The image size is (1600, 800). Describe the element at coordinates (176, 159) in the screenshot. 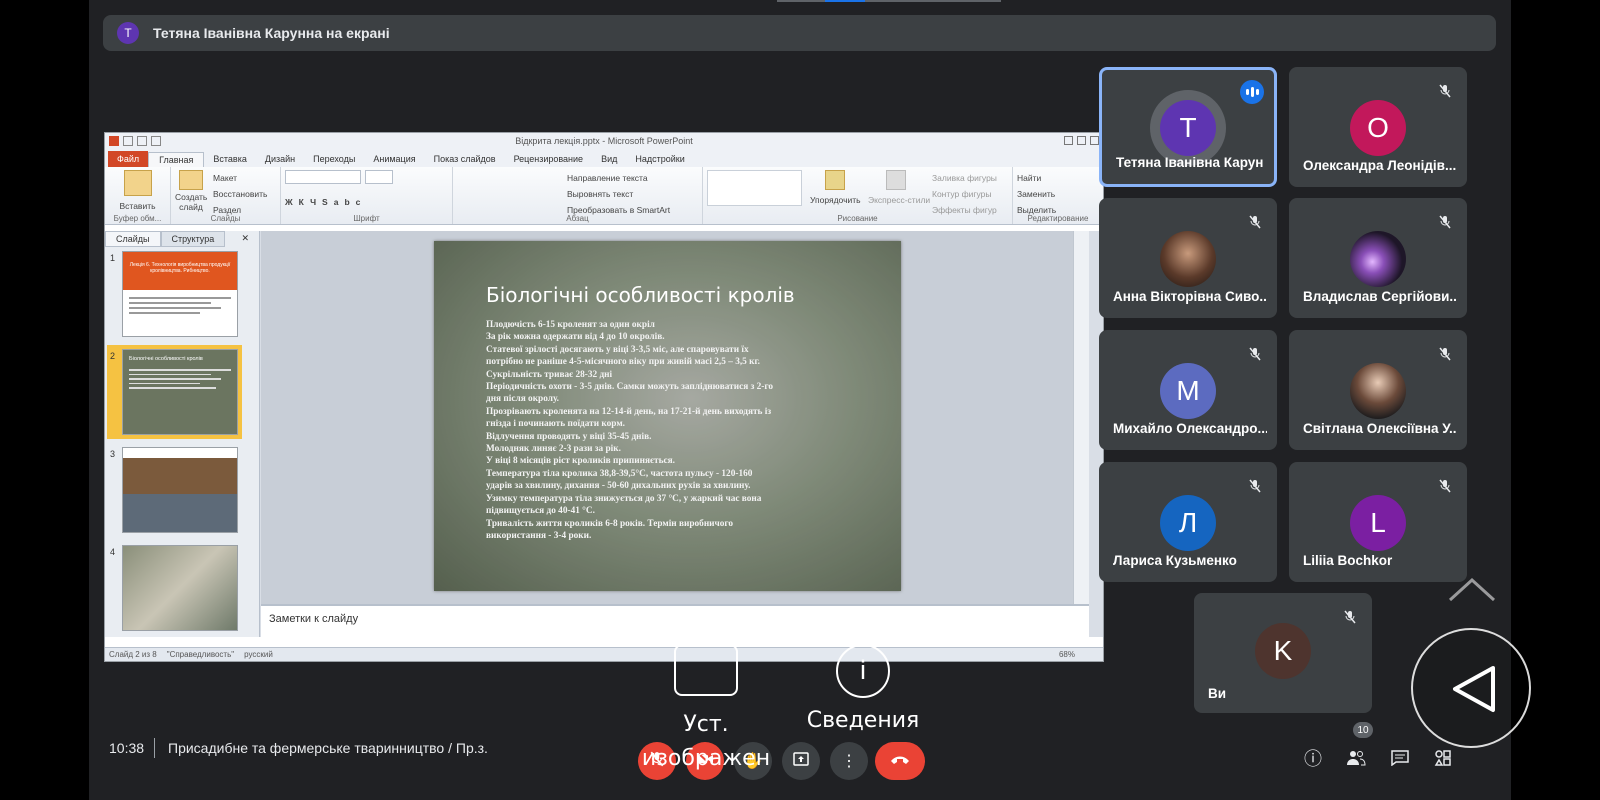

I see `tab-home: Главная` at that location.